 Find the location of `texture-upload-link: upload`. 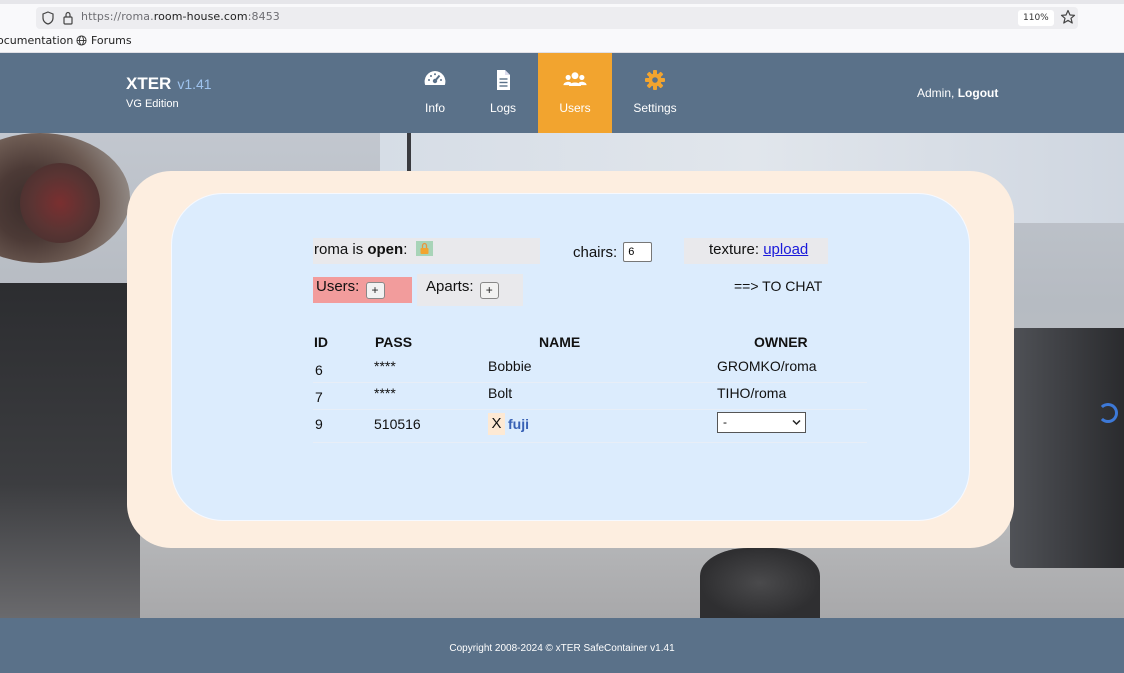

texture-upload-link: upload is located at coordinates (785, 249).